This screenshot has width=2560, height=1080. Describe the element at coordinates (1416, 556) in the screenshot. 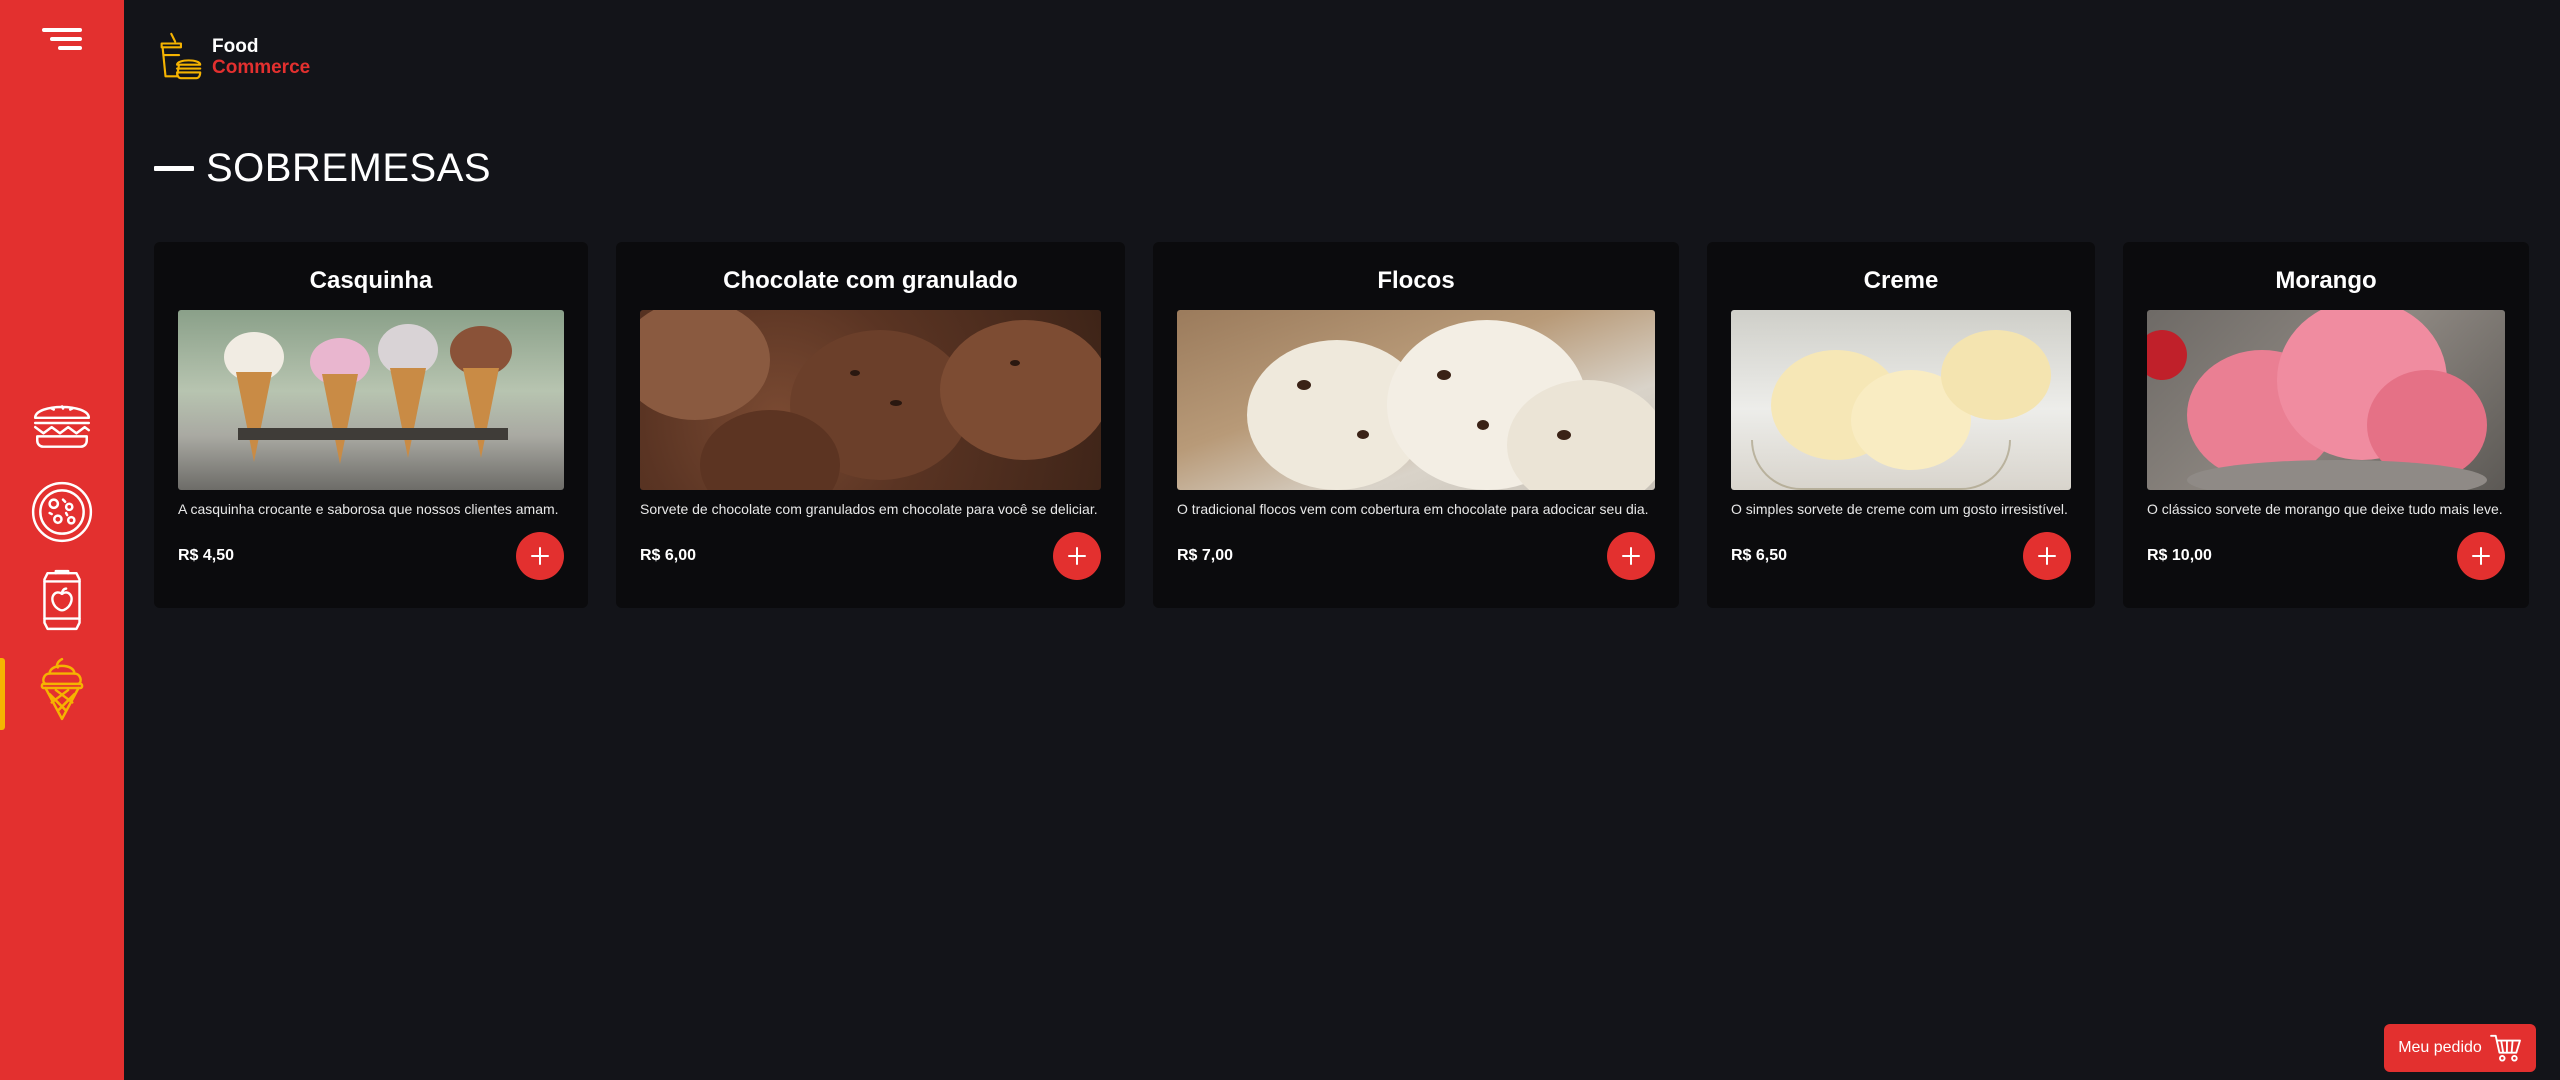

I see `product-footer: R$ 7,00` at that location.